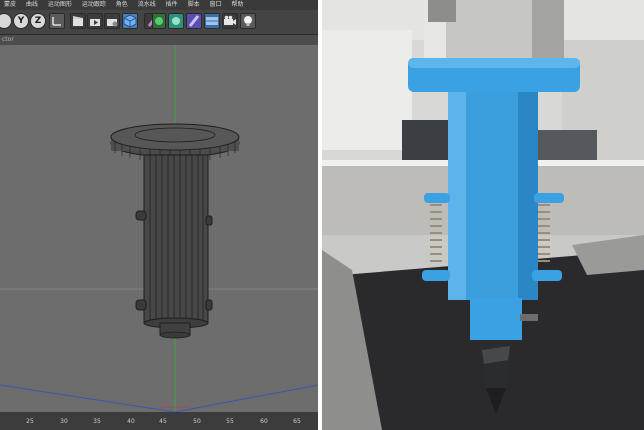  I want to click on deformer-button, so click(194, 21).